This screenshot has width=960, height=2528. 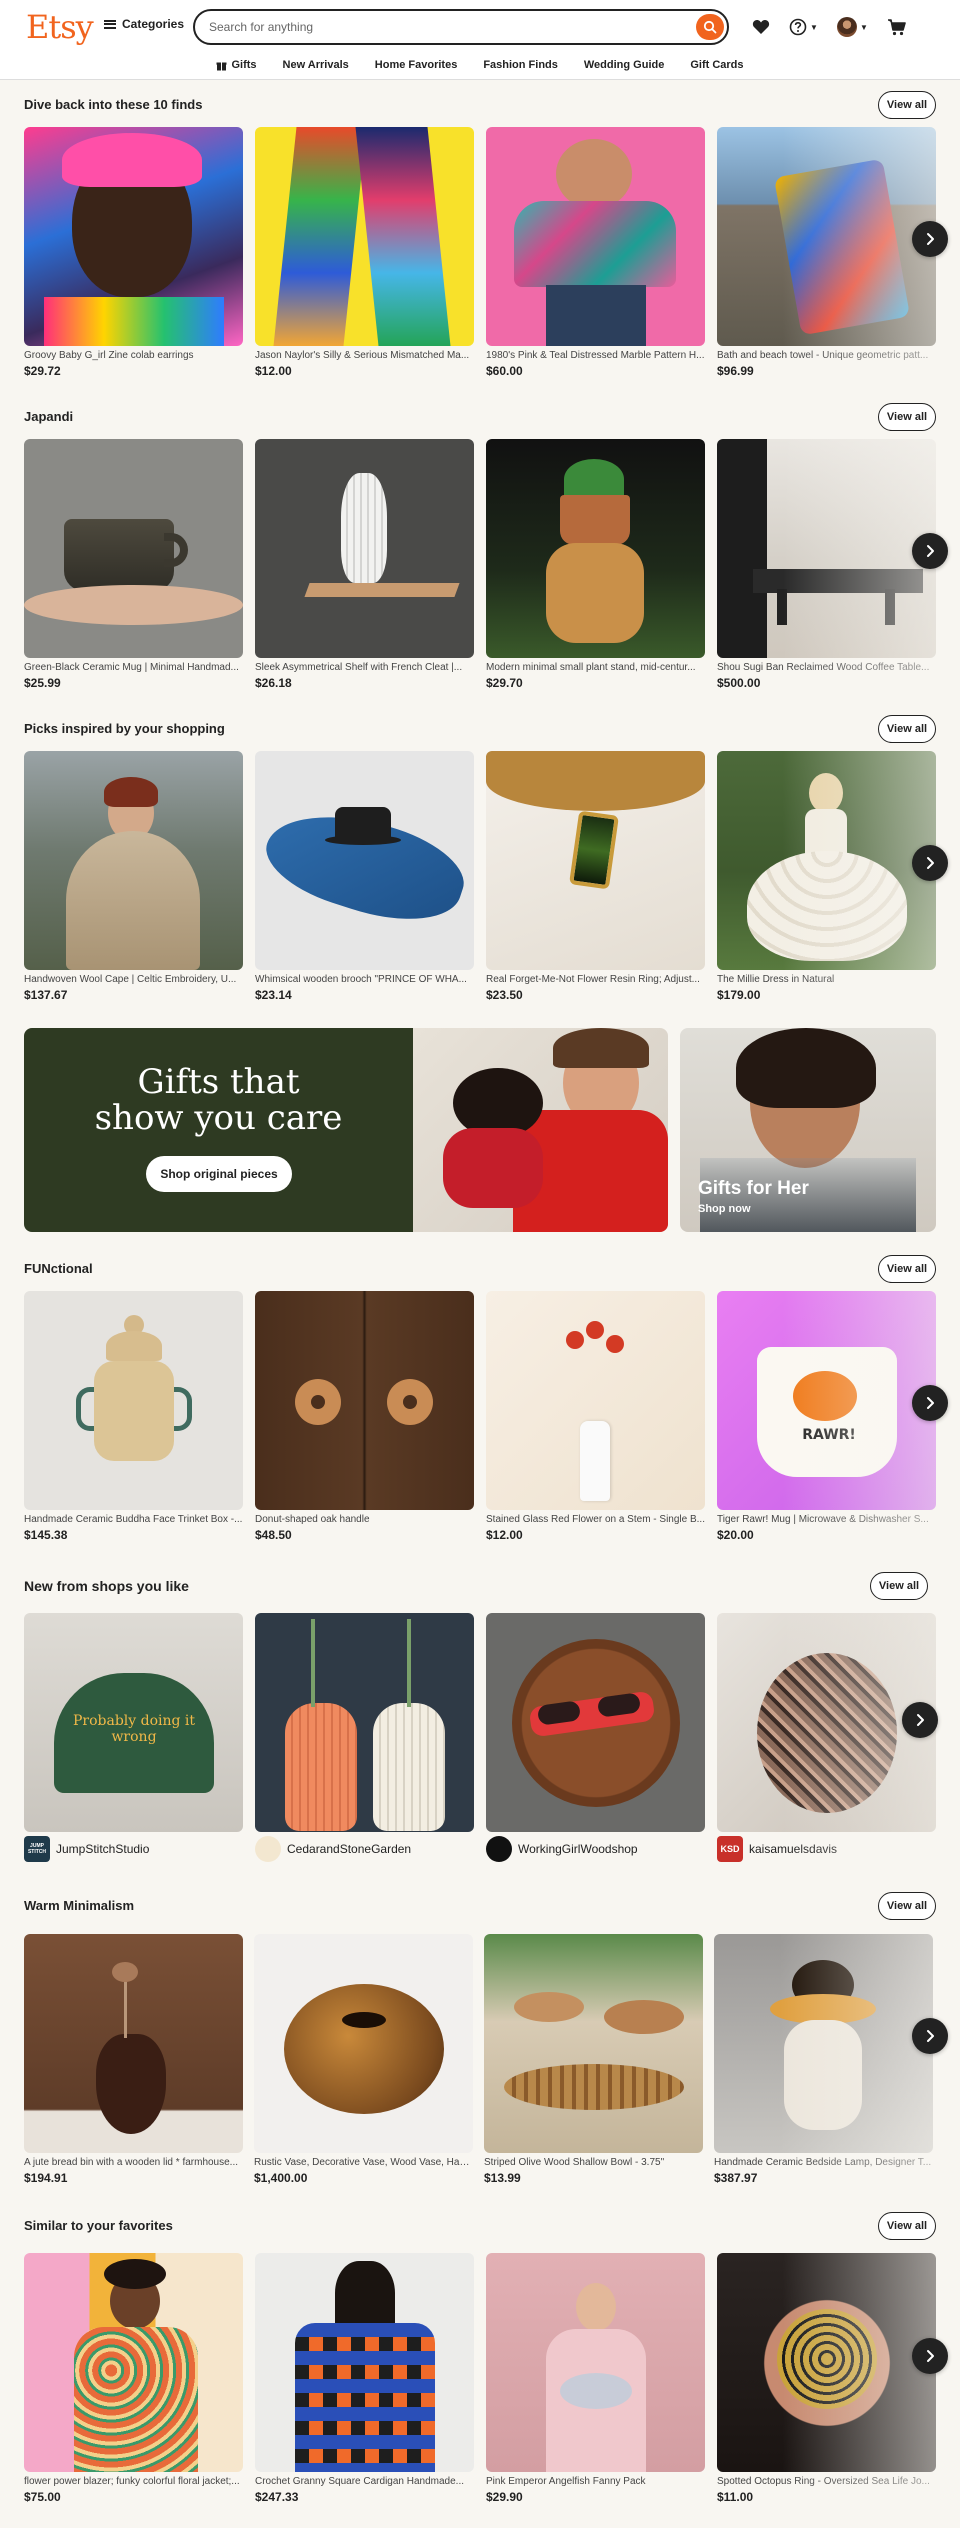 What do you see at coordinates (37, 1849) in the screenshot?
I see `shop-avatar: JUMP STITCH` at bounding box center [37, 1849].